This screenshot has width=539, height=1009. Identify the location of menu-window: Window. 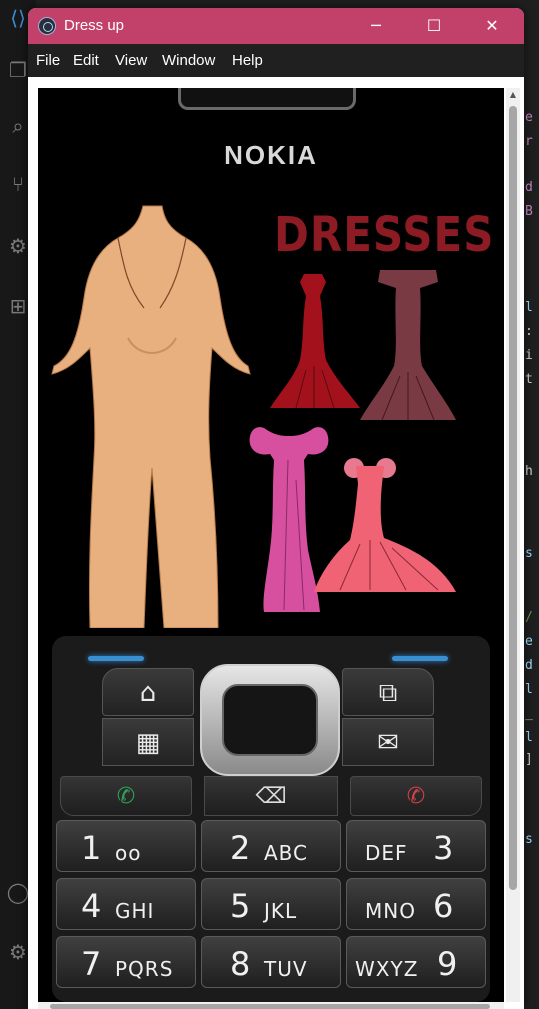
(188, 60).